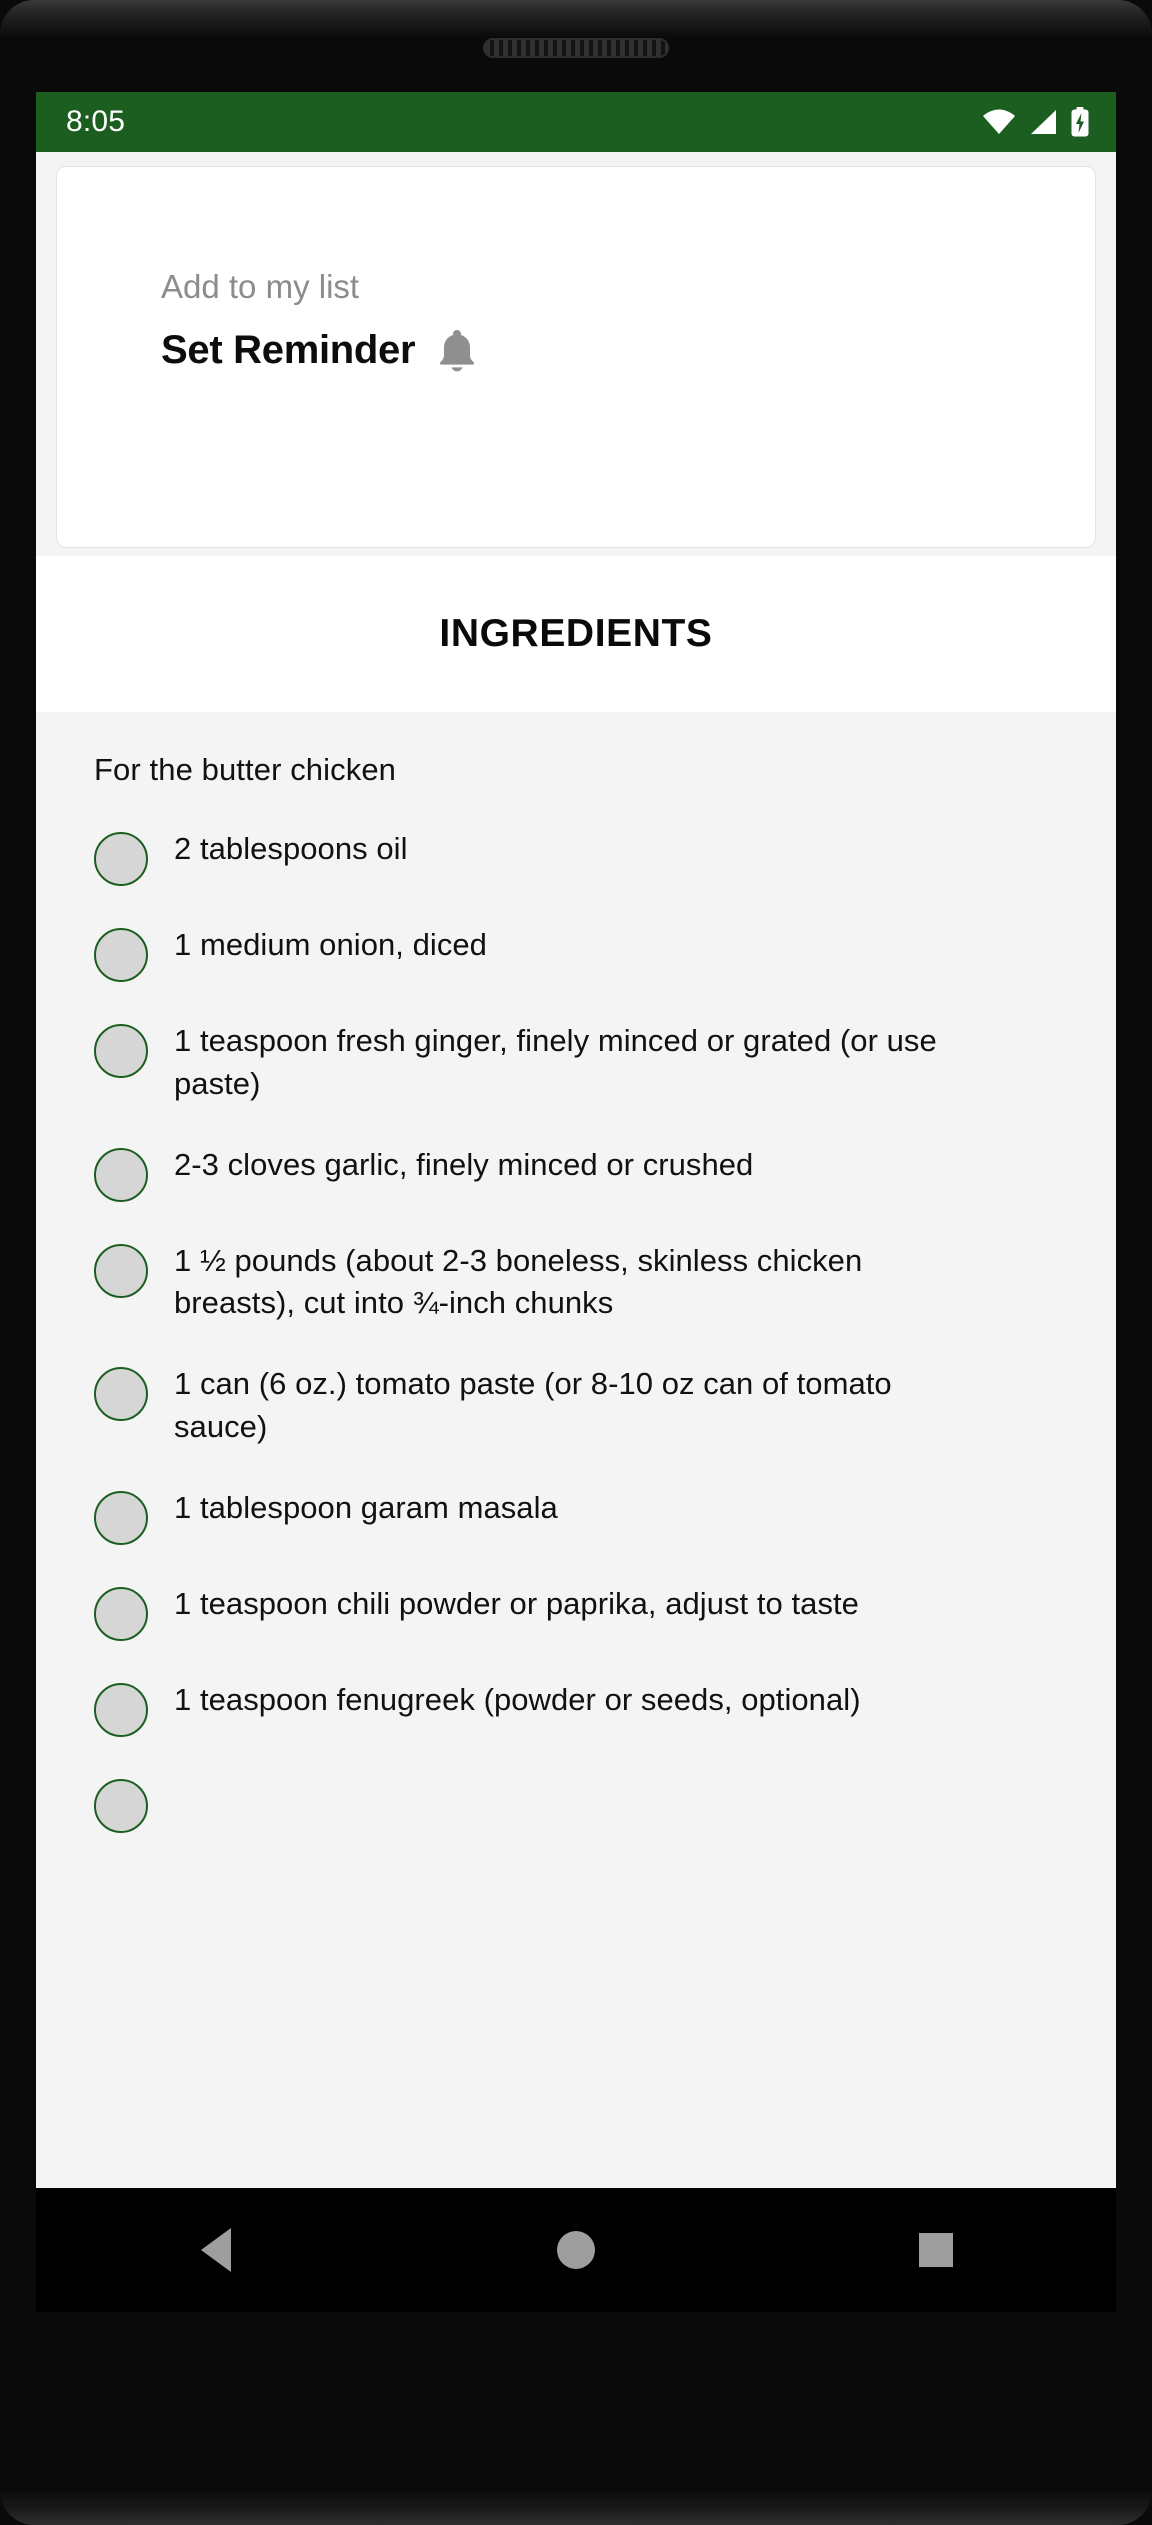  Describe the element at coordinates (330, 944) in the screenshot. I see `ingredient-label: 1 medium onion, diced` at that location.